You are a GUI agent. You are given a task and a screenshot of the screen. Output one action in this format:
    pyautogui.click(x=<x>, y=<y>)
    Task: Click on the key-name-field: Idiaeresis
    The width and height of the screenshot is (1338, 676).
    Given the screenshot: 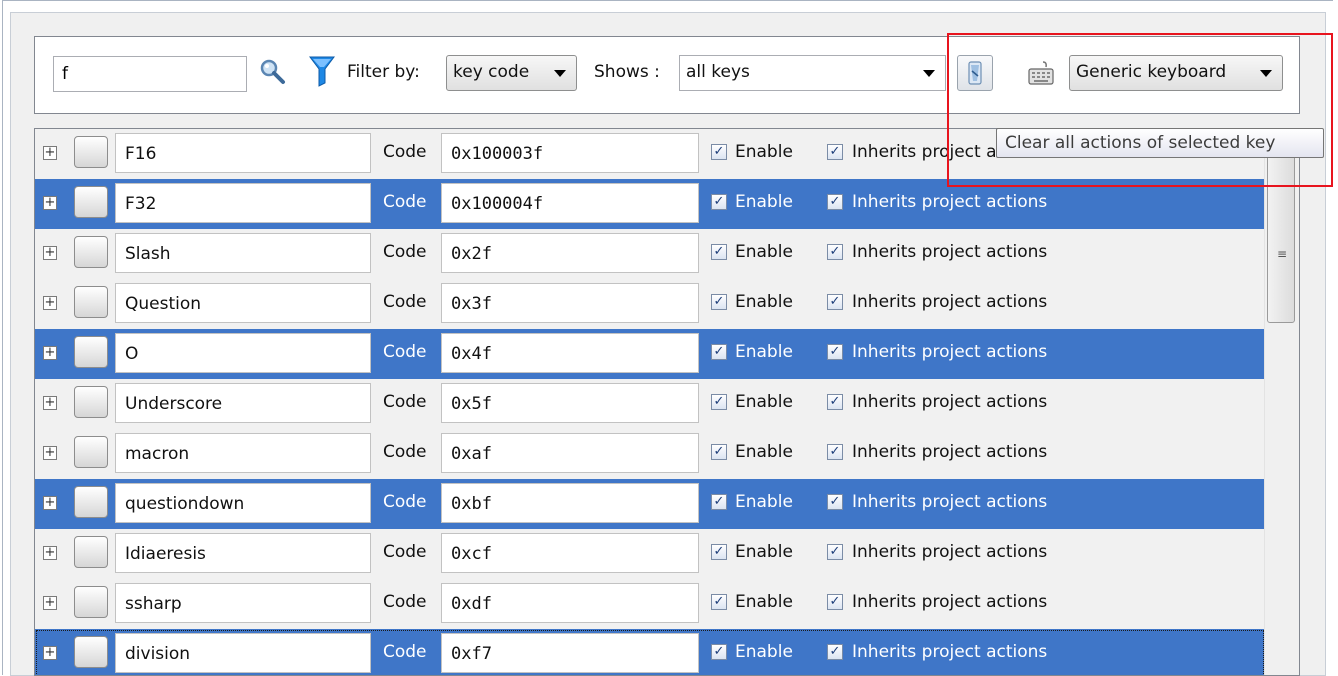 What is the action you would take?
    pyautogui.click(x=243, y=553)
    